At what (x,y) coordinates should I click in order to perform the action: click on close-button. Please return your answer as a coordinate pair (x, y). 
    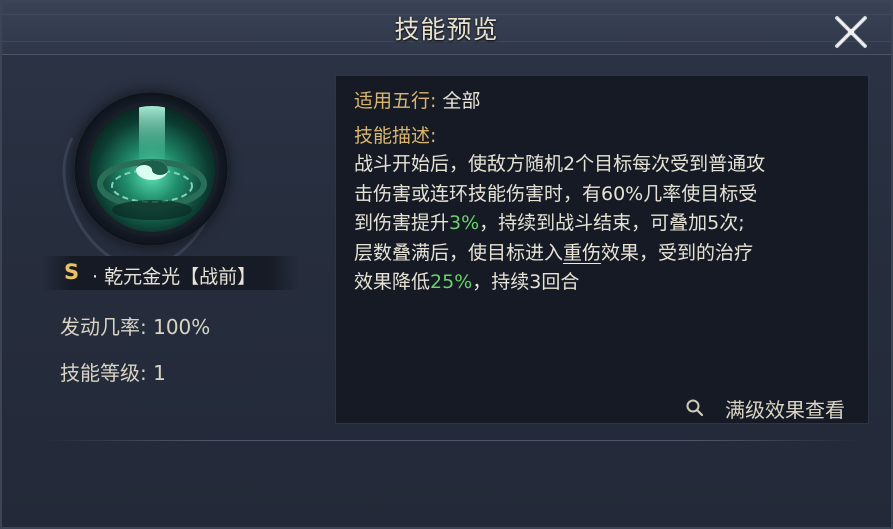
    Looking at the image, I should click on (851, 32).